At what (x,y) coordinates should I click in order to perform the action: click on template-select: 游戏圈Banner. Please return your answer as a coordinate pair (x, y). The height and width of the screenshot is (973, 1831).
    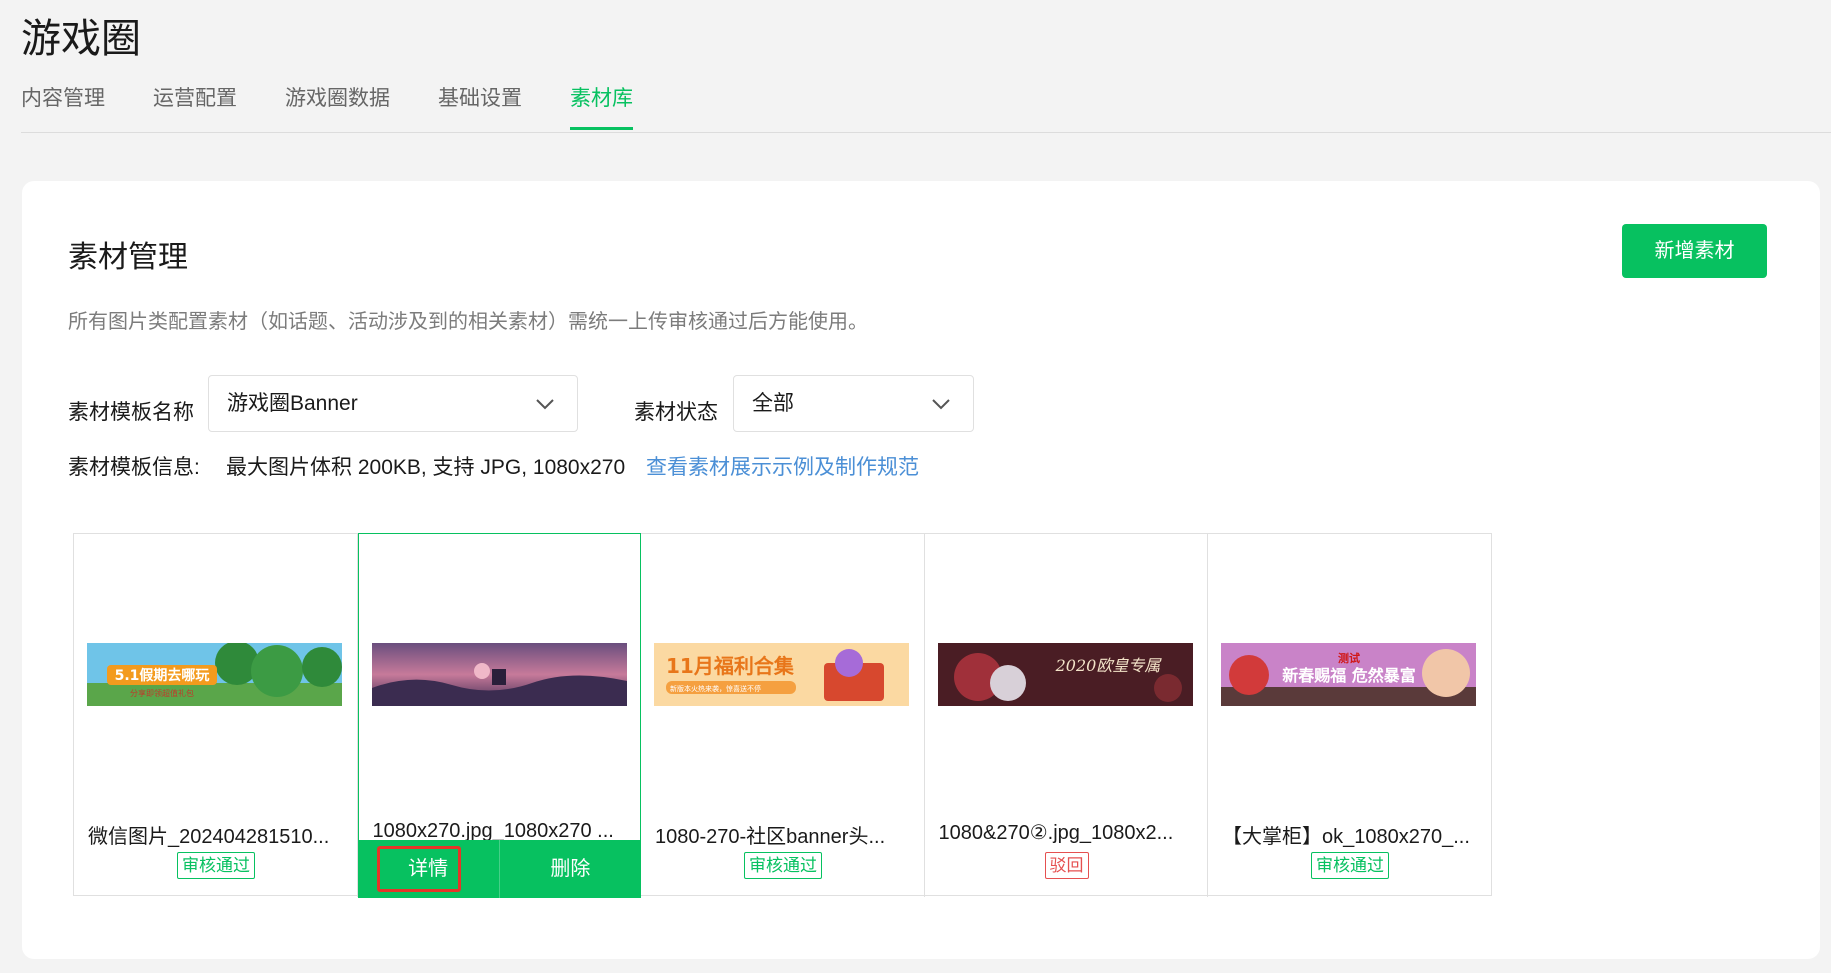
    Looking at the image, I should click on (393, 403).